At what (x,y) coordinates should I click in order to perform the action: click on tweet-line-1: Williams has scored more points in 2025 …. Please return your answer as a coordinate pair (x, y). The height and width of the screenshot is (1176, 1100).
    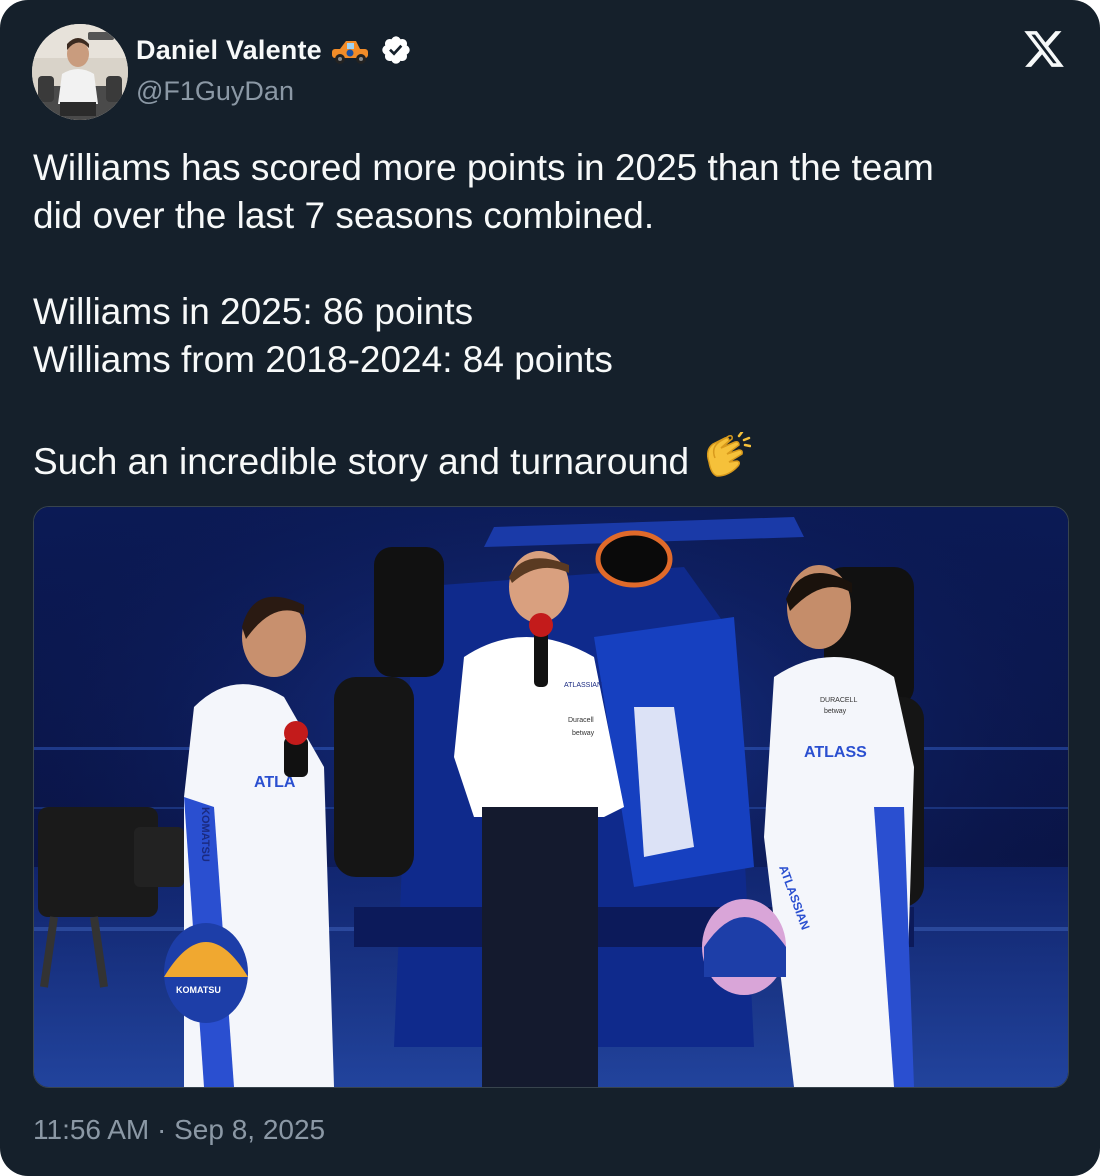
    Looking at the image, I should click on (483, 167).